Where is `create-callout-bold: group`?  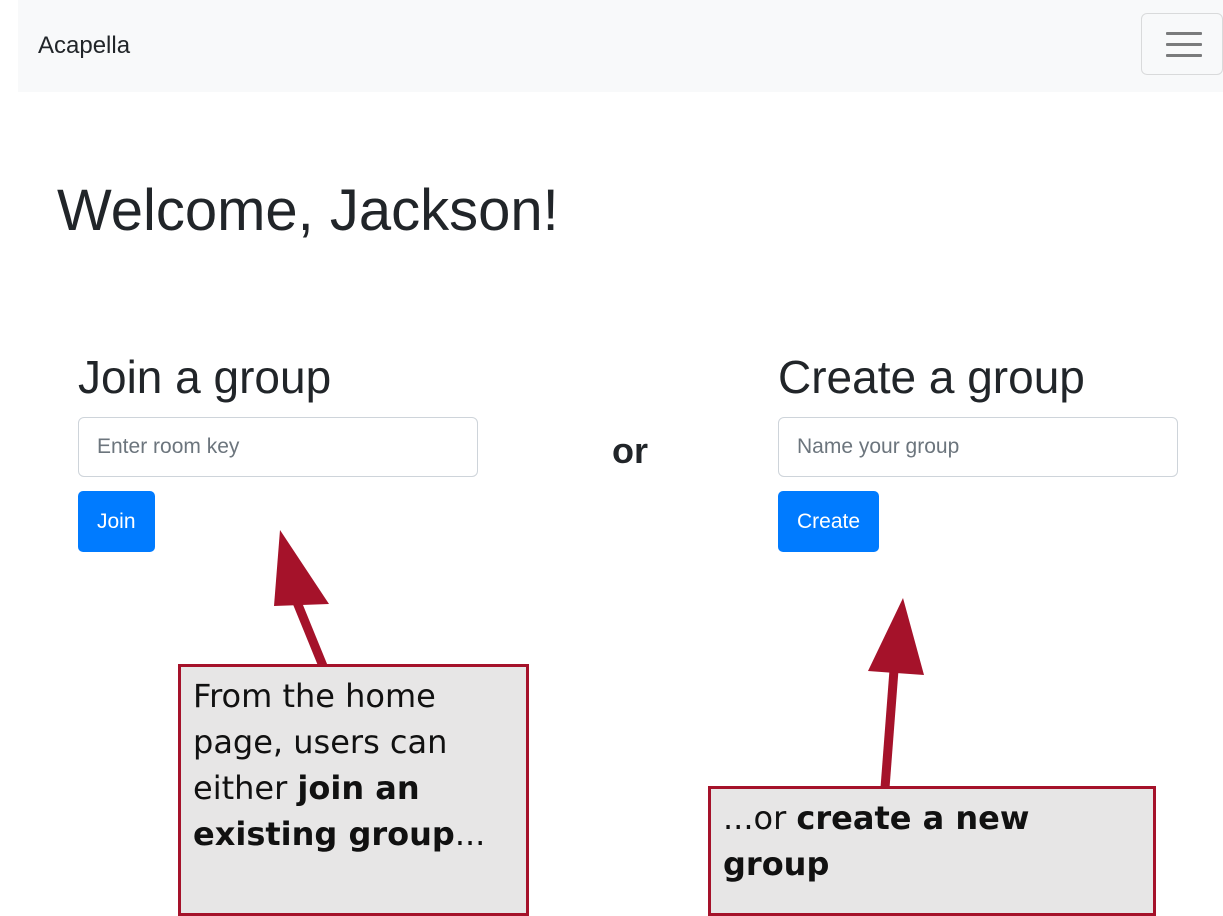 create-callout-bold: group is located at coordinates (776, 864).